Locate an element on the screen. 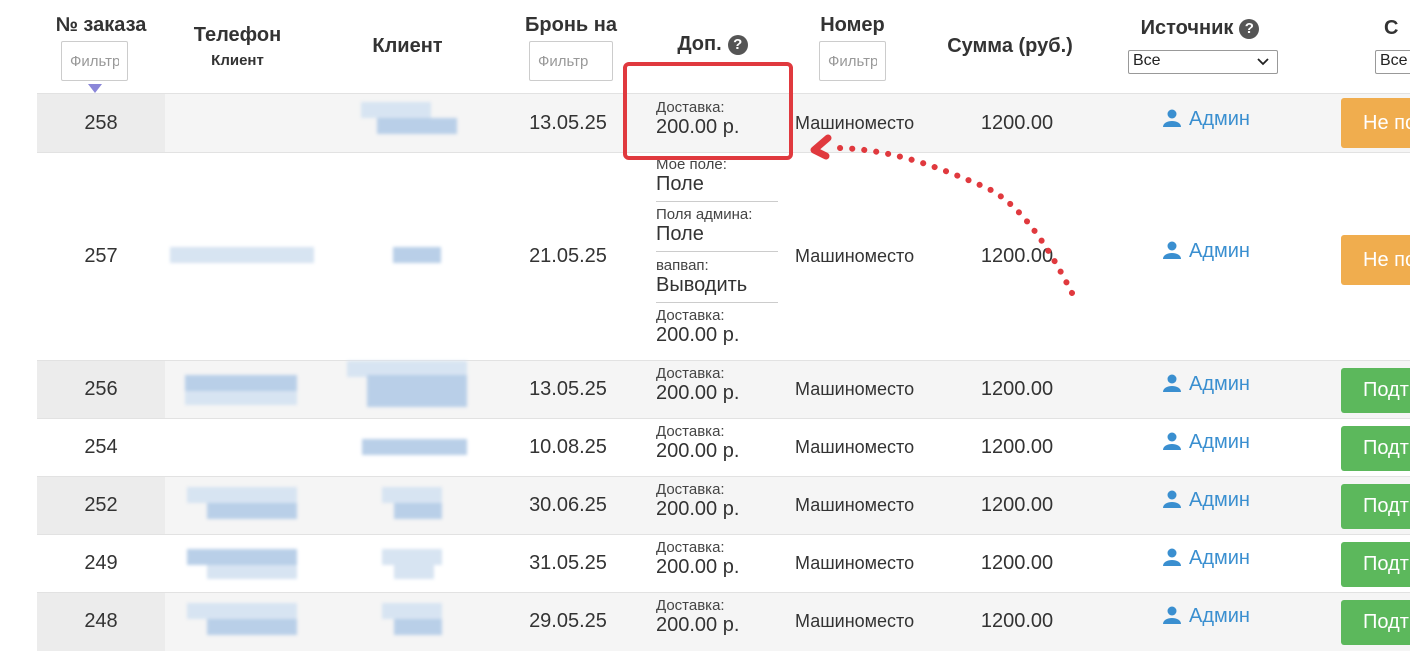 This screenshot has height=662, width=1410. extra-label: Поля админа: is located at coordinates (704, 214).